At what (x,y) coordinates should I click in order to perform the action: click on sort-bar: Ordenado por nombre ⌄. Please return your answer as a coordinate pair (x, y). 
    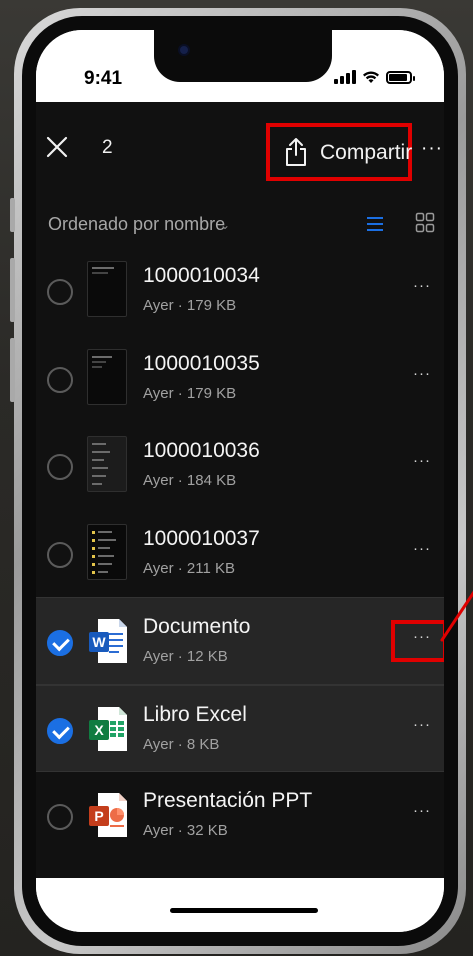
    Looking at the image, I should click on (240, 226).